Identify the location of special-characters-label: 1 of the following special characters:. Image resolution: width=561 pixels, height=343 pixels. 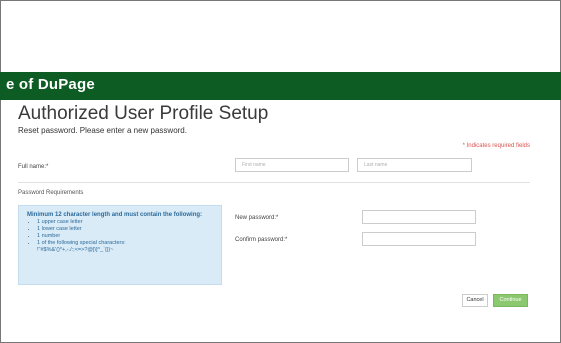
(81, 243).